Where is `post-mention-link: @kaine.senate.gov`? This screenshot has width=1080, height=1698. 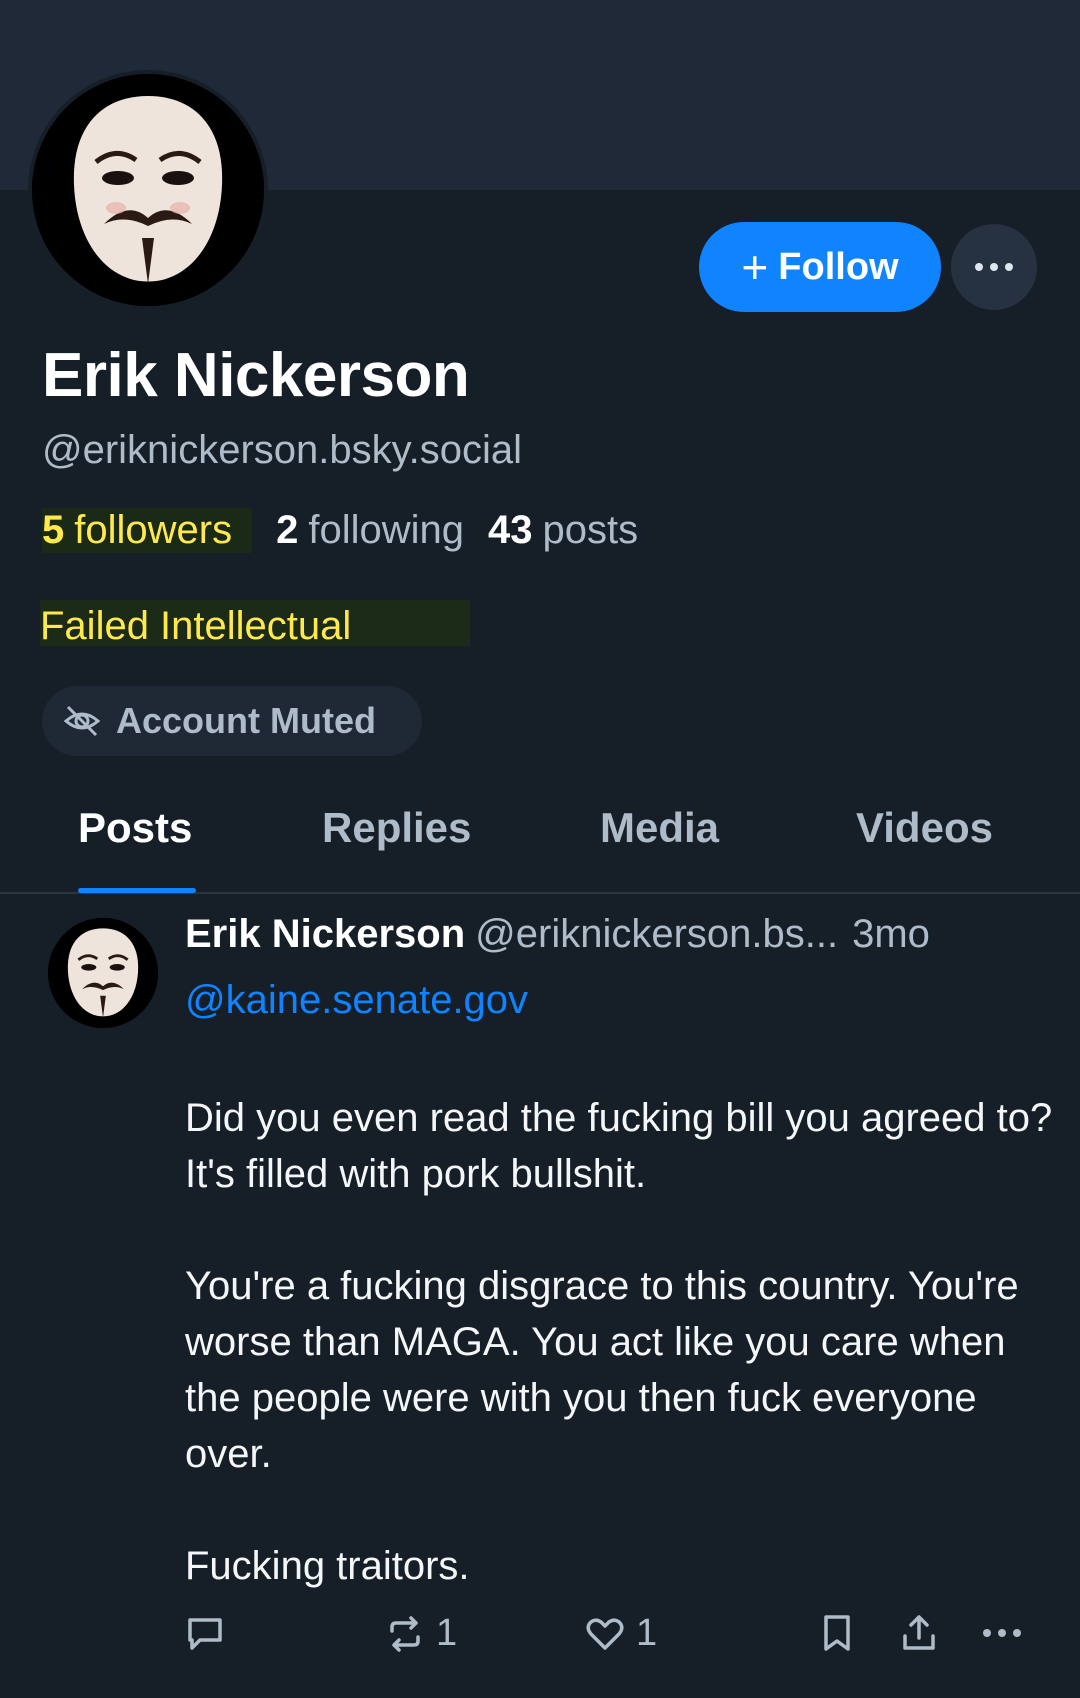
post-mention-link: @kaine.senate.gov is located at coordinates (356, 1000).